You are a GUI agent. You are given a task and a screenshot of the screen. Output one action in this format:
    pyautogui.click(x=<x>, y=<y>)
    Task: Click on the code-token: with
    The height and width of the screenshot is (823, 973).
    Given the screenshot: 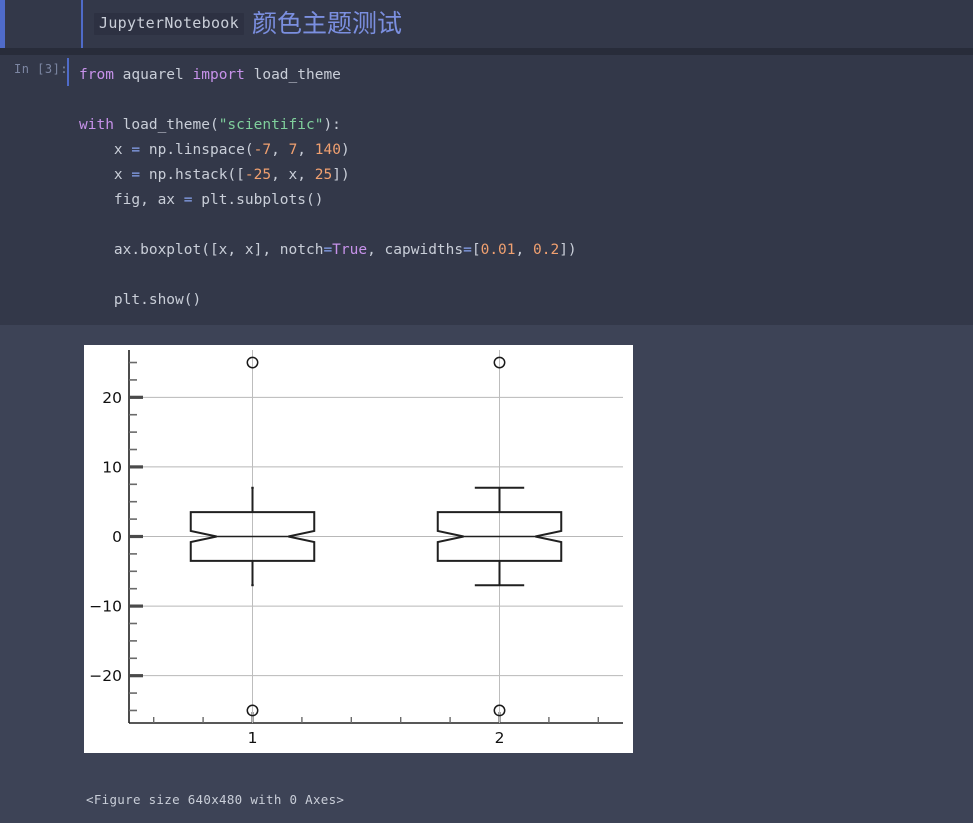 What is the action you would take?
    pyautogui.click(x=101, y=125)
    